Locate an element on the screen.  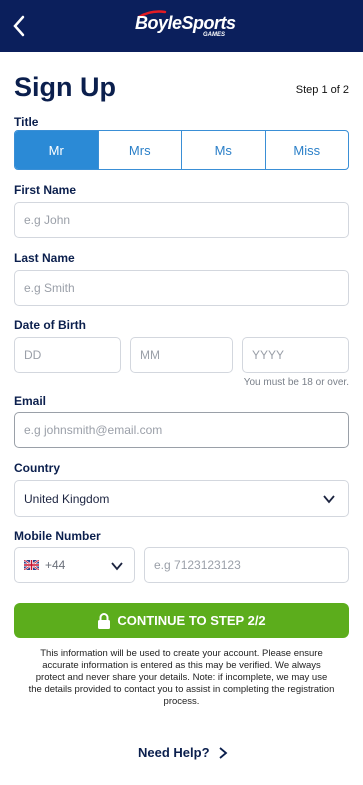
back-button is located at coordinates (20, 26).